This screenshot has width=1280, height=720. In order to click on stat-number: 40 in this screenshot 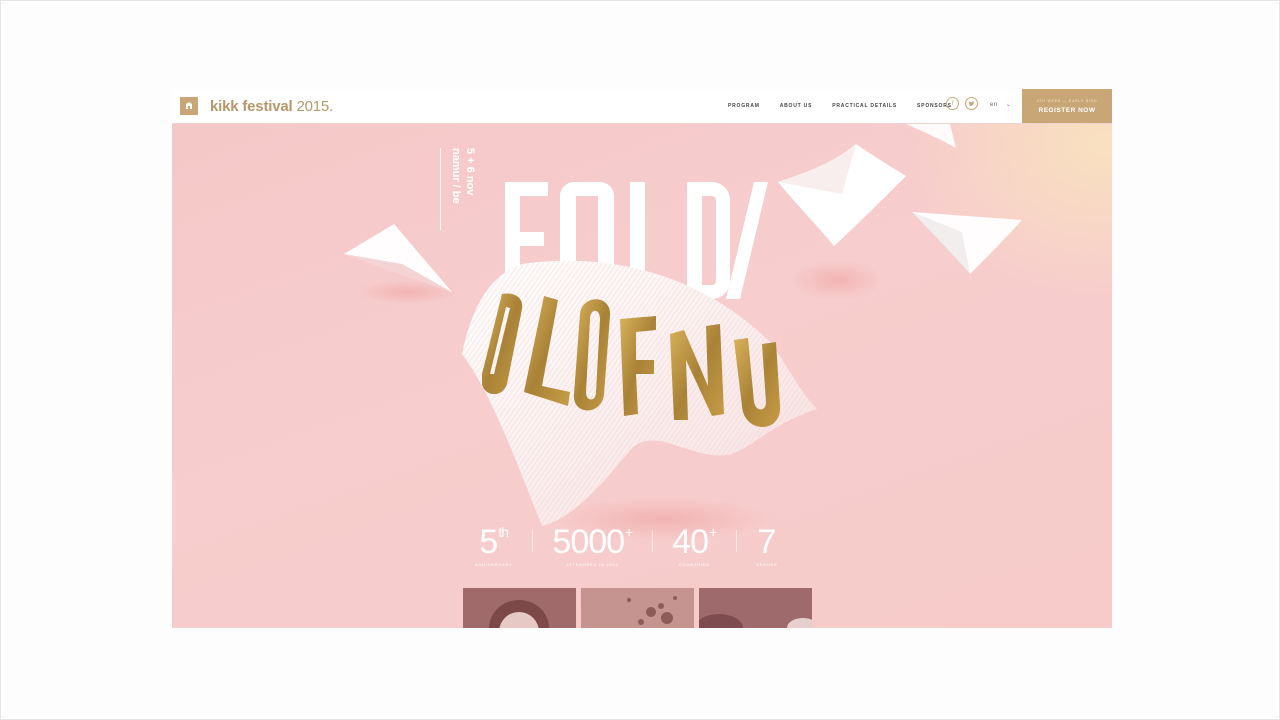, I will do `click(690, 542)`.